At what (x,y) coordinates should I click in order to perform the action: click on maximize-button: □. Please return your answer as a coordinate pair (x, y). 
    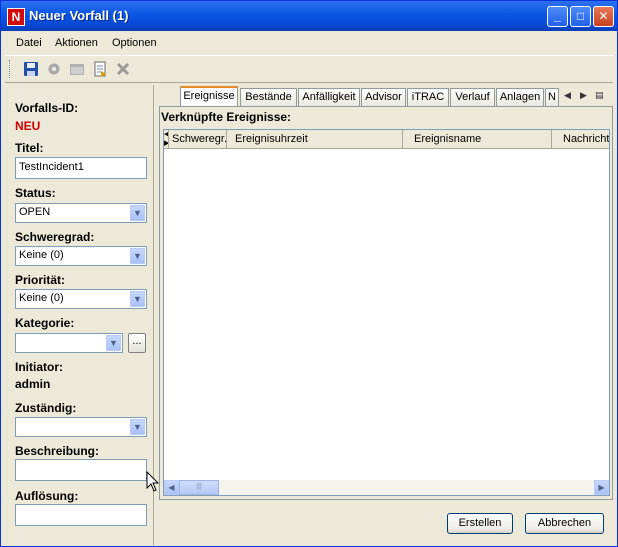
    Looking at the image, I should click on (580, 16).